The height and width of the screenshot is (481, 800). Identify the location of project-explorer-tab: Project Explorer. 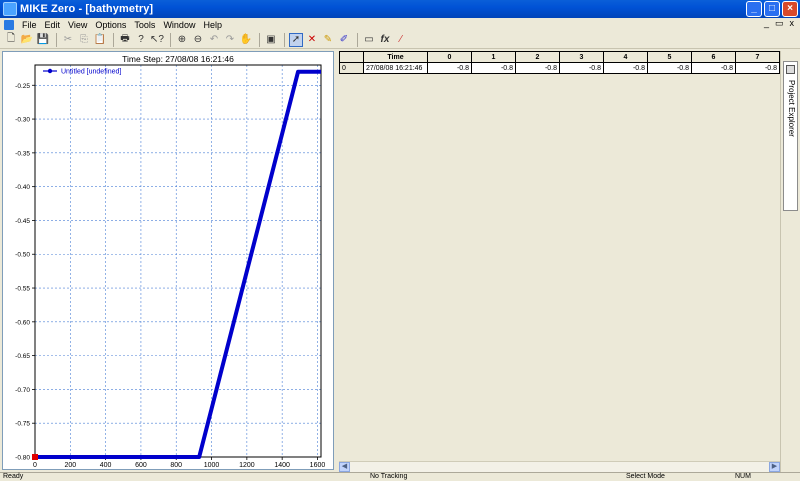
(790, 136).